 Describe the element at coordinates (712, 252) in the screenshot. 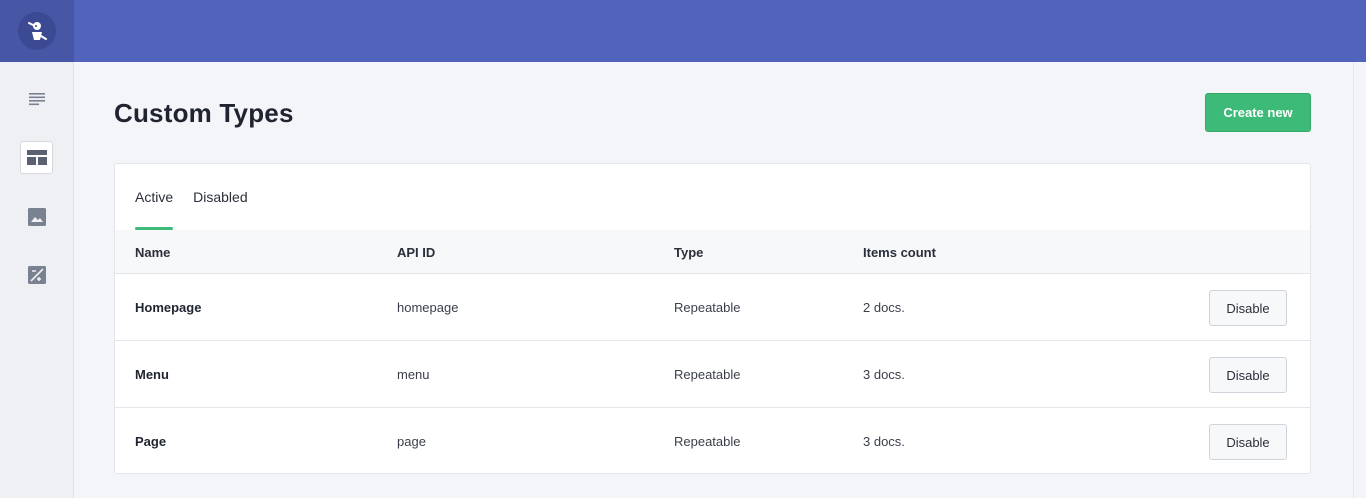

I see `table-header: Name API ID Type Items count` at that location.